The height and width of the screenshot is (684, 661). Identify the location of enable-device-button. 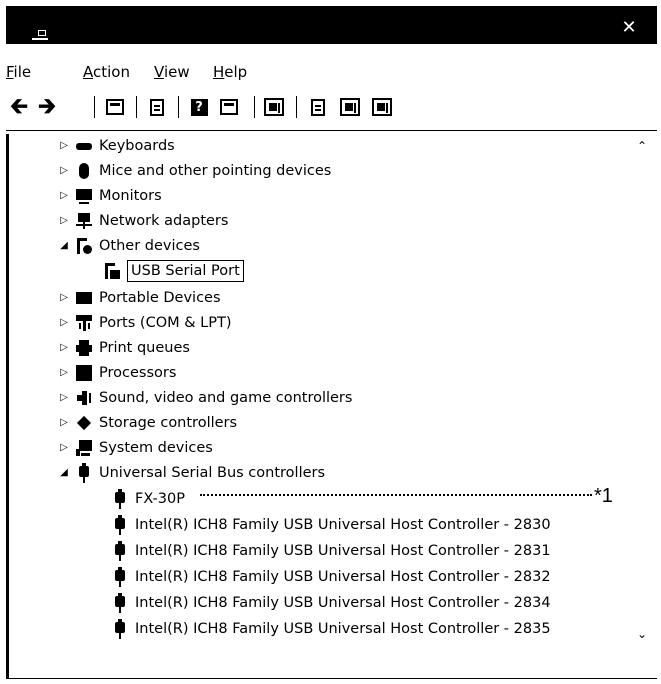
(382, 107).